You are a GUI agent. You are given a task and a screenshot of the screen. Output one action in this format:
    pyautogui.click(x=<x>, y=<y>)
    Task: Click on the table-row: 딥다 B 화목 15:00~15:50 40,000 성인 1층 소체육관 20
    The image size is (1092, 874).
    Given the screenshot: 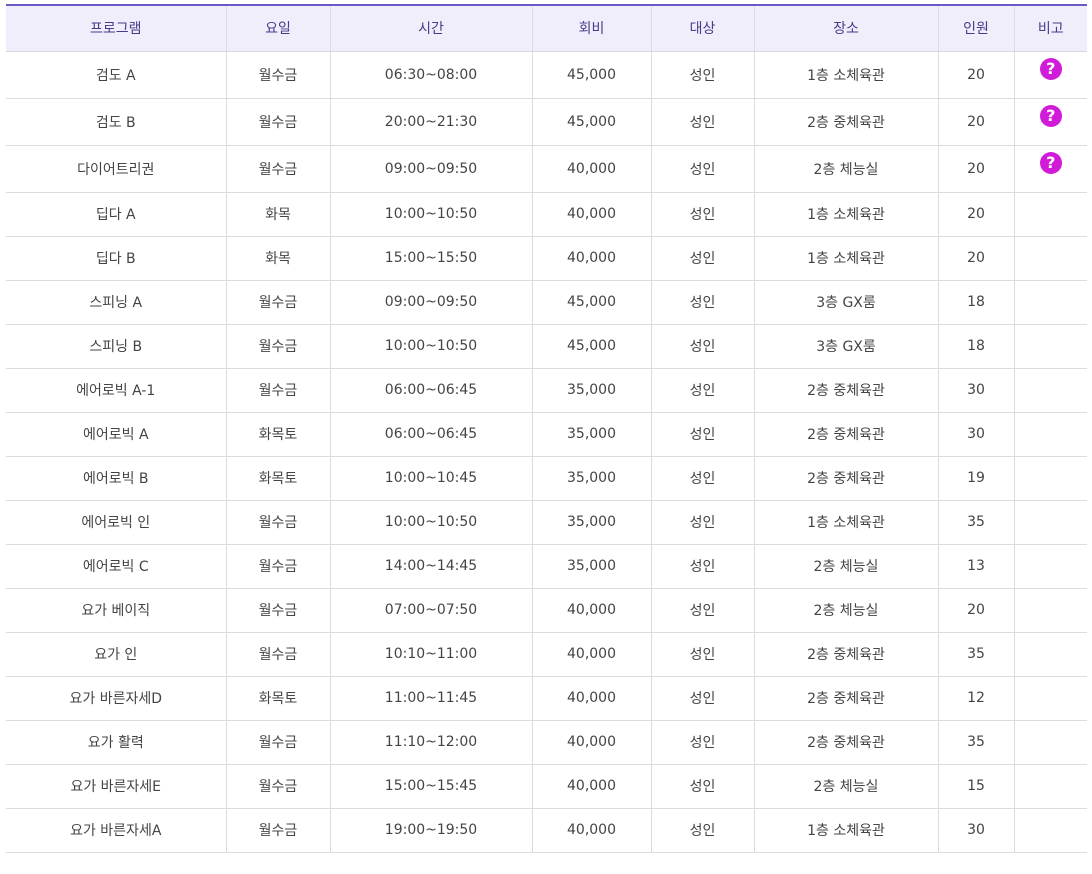 What is the action you would take?
    pyautogui.click(x=546, y=258)
    